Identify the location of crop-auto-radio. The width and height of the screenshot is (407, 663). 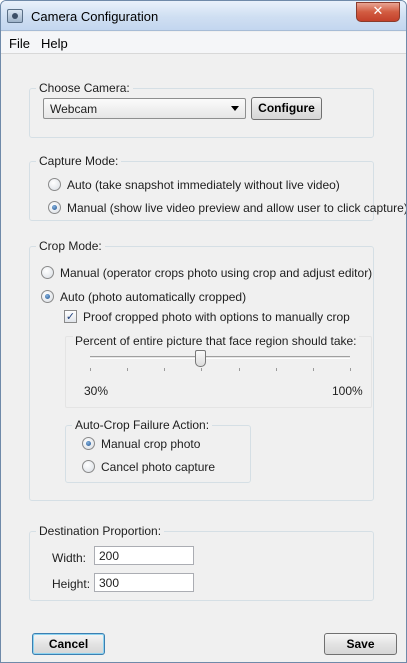
(47, 296).